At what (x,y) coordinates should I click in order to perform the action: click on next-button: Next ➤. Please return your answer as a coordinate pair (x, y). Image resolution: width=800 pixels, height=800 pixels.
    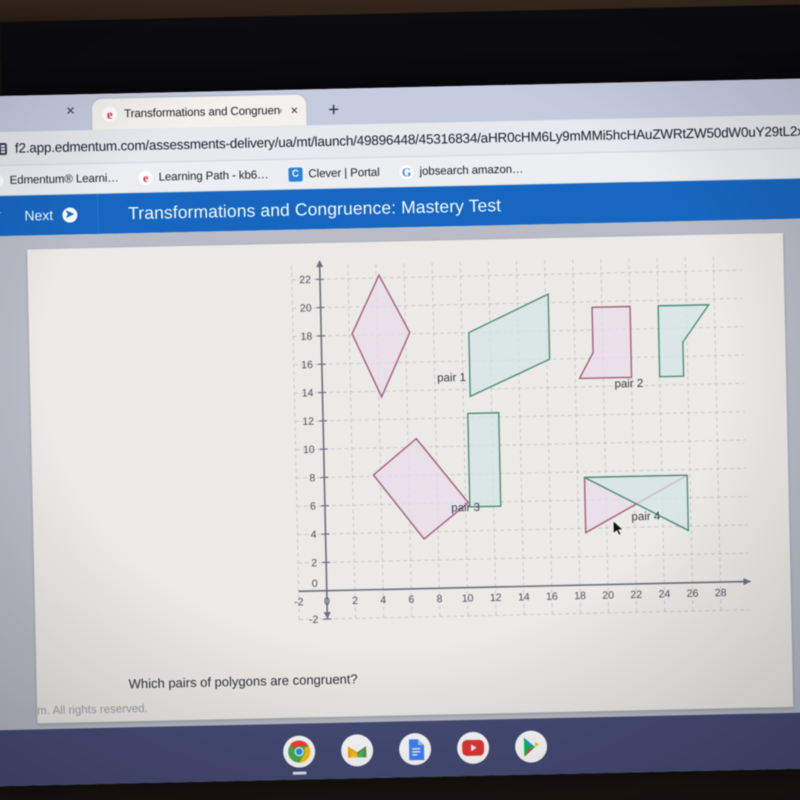
    Looking at the image, I should click on (54, 214).